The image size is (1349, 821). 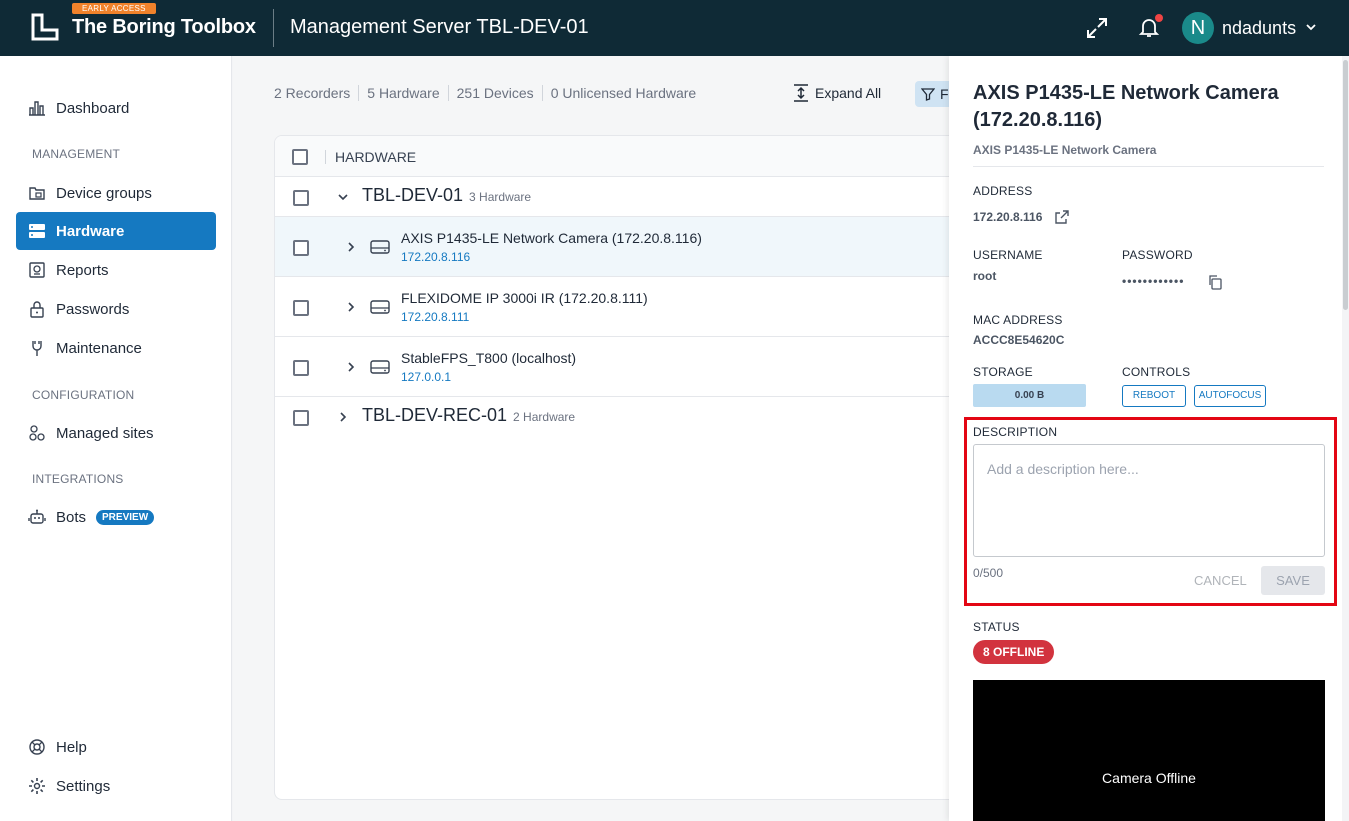 What do you see at coordinates (928, 94) in the screenshot?
I see `filter-icon` at bounding box center [928, 94].